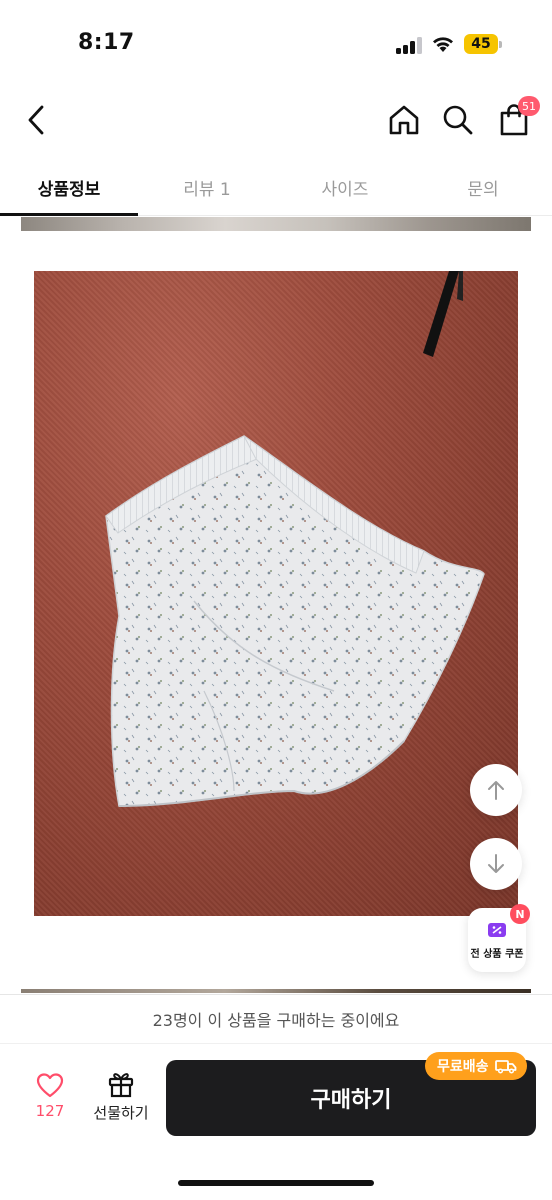 Image resolution: width=552 pixels, height=1200 pixels. What do you see at coordinates (276, 991) in the screenshot?
I see `next-product-image` at bounding box center [276, 991].